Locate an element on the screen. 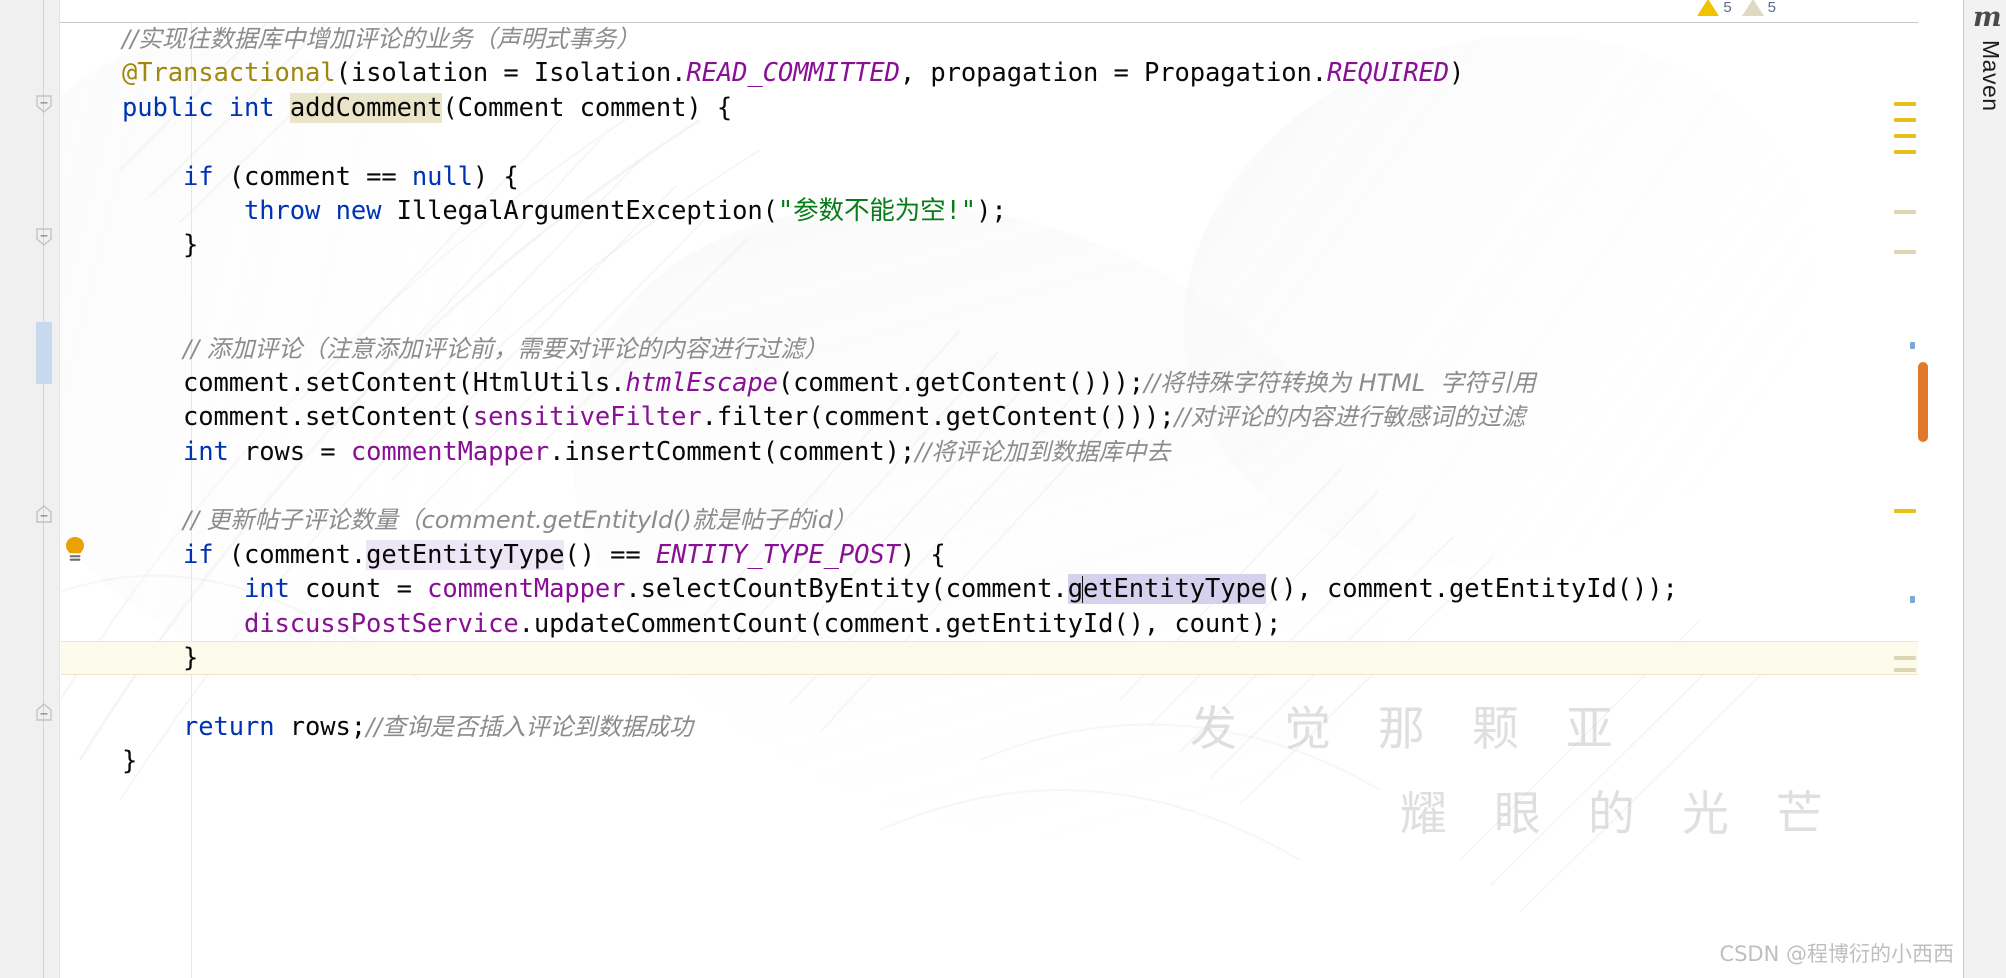 The image size is (2006, 978). code-token: comment.setContent( is located at coordinates (328, 417).